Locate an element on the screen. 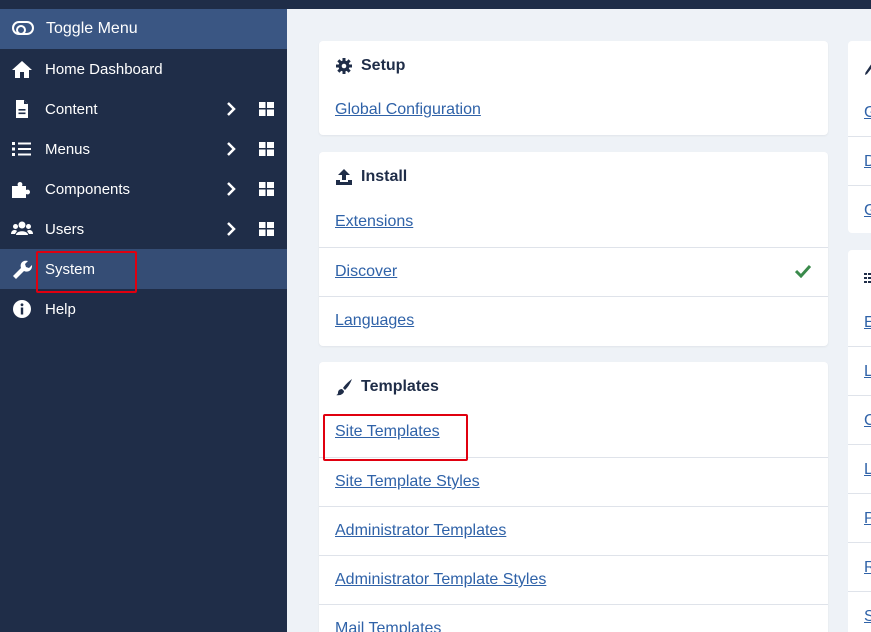 The image size is (871, 632). list-item: Site Template Styles is located at coordinates (573, 481).